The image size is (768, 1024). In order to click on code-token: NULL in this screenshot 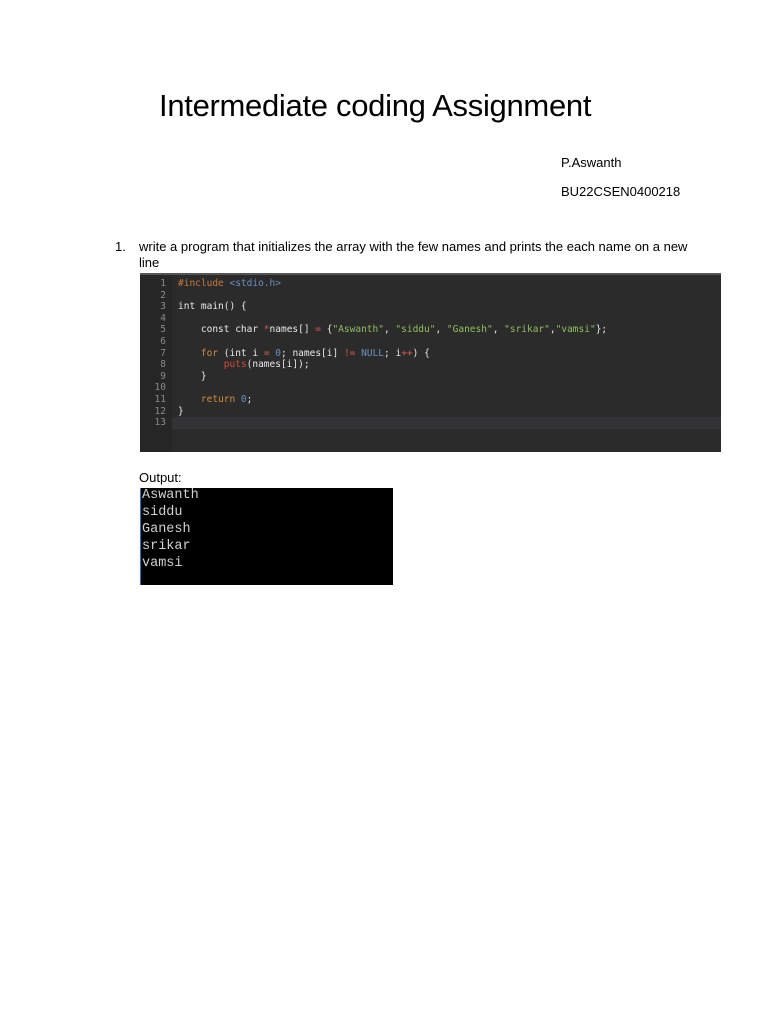, I will do `click(373, 353)`.